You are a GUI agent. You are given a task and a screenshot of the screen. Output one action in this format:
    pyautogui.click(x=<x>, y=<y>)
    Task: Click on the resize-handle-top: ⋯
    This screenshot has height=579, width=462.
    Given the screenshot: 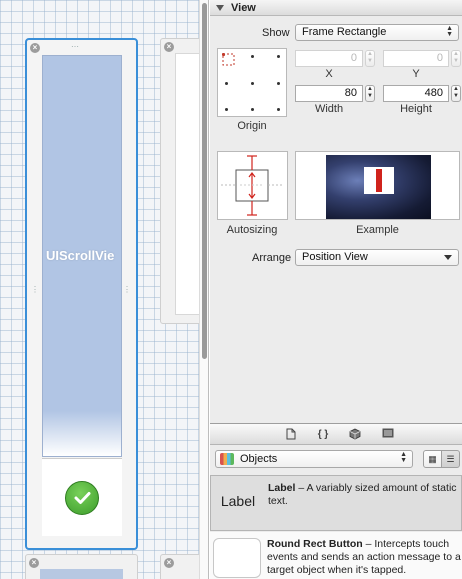 What is the action you would take?
    pyautogui.click(x=75, y=47)
    